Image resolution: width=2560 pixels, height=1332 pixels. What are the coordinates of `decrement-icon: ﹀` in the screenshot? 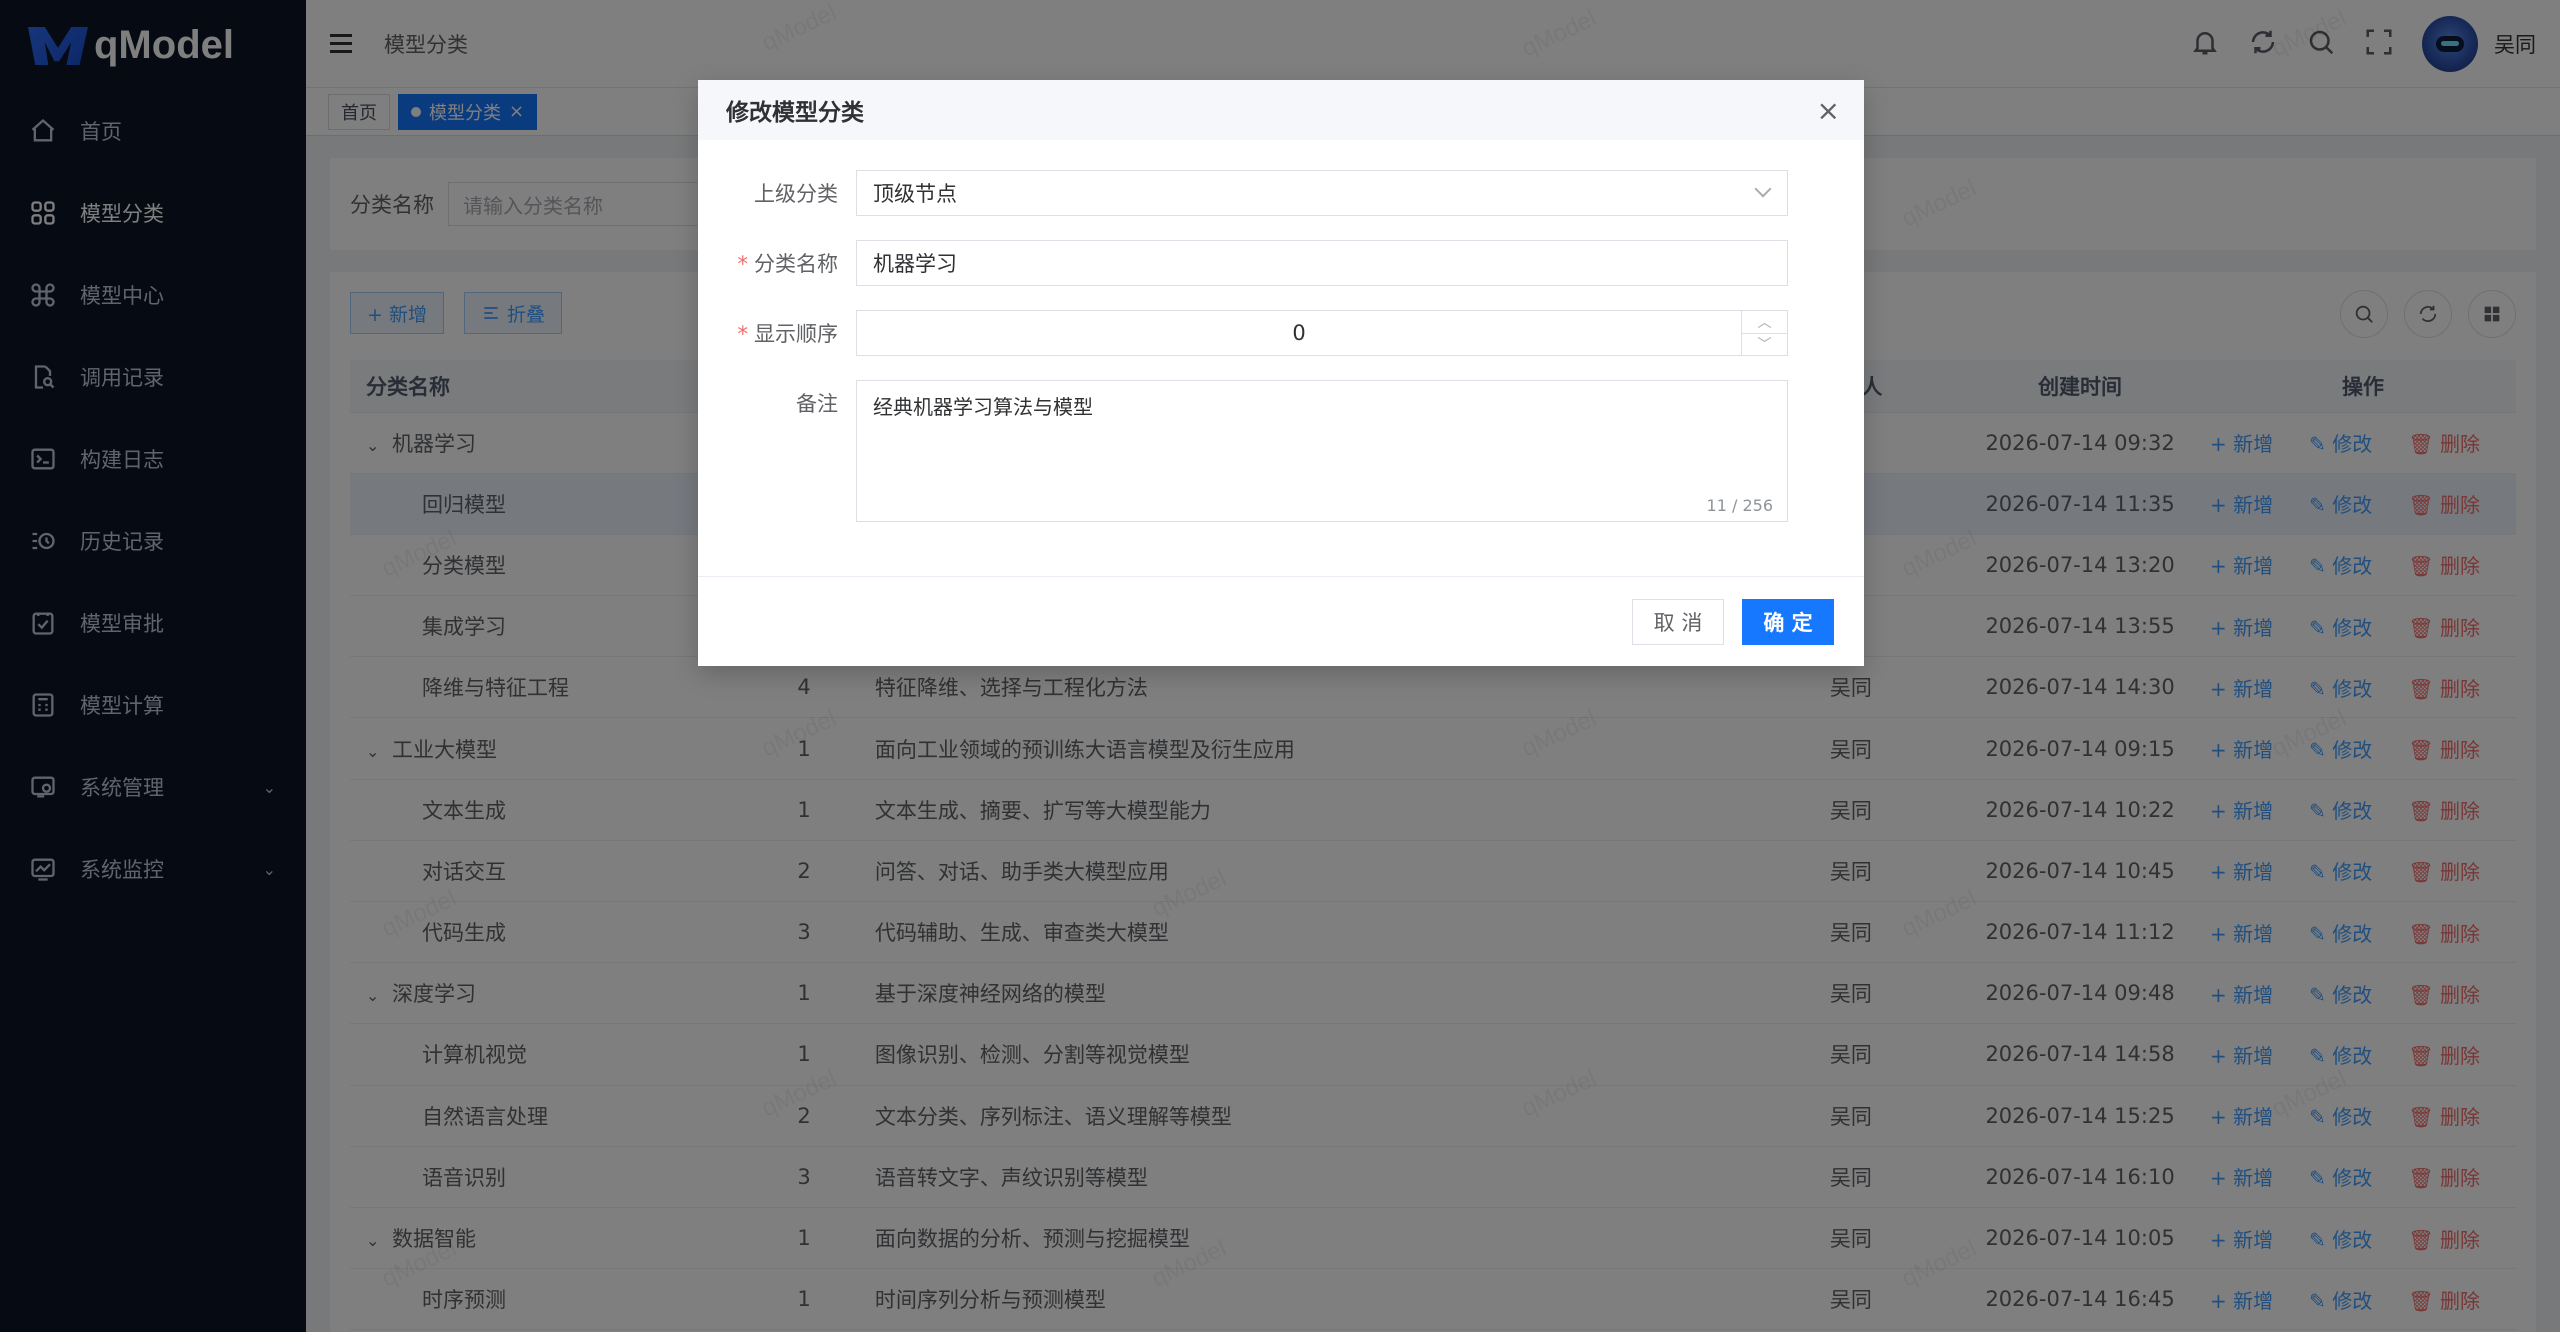 It's located at (1764, 345).